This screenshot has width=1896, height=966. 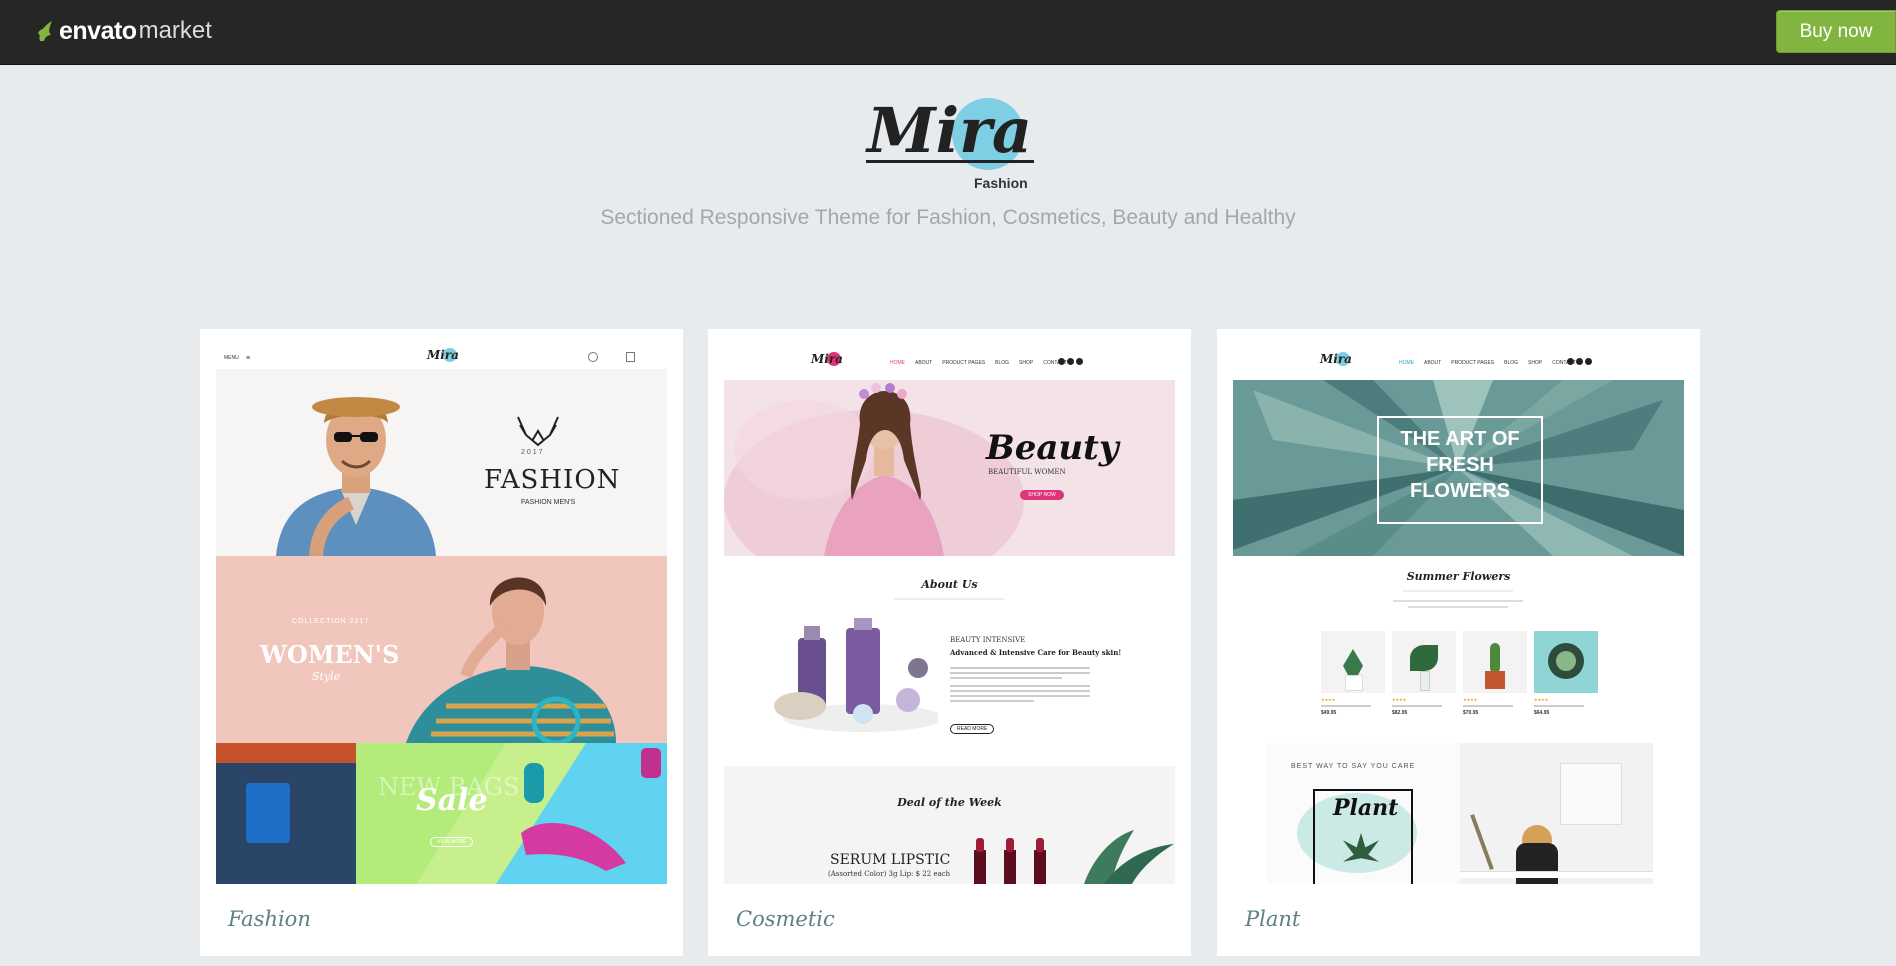 What do you see at coordinates (890, 860) in the screenshot?
I see `serum-title: SERUM LIPSTIC` at bounding box center [890, 860].